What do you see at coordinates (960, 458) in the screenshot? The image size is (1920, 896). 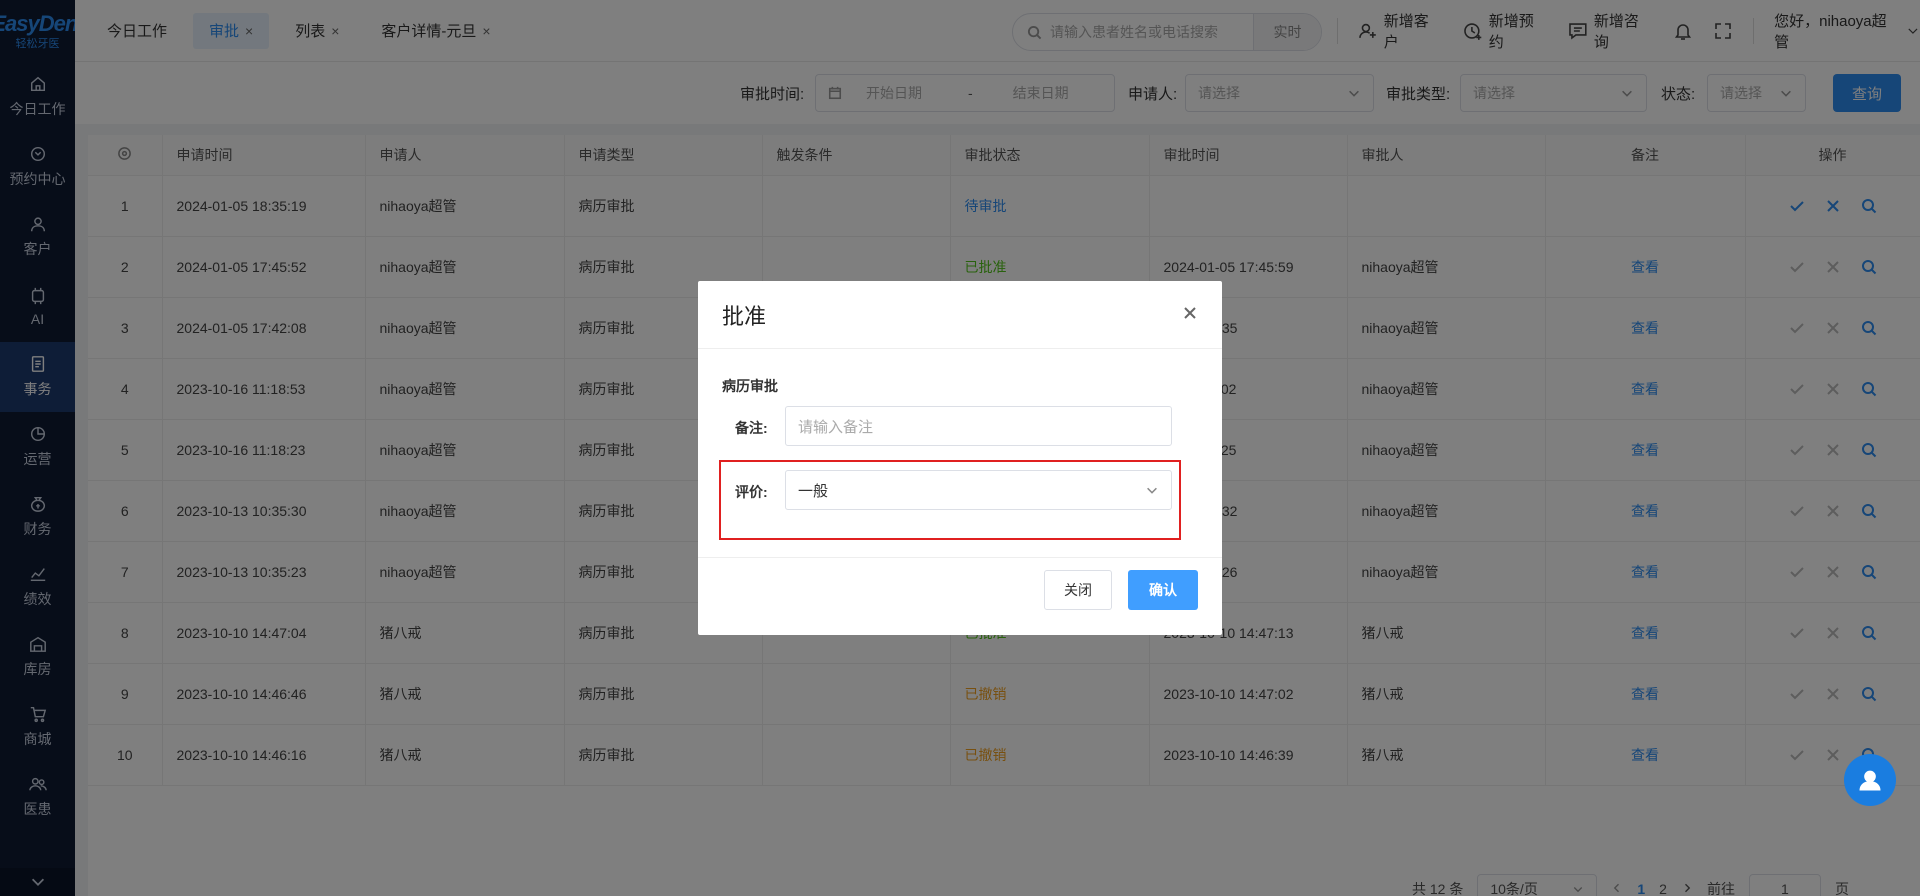 I see `approve-dialog: 批准 病历审批 备注: 请输入备注 评价: 一般 关闭 确认` at bounding box center [960, 458].